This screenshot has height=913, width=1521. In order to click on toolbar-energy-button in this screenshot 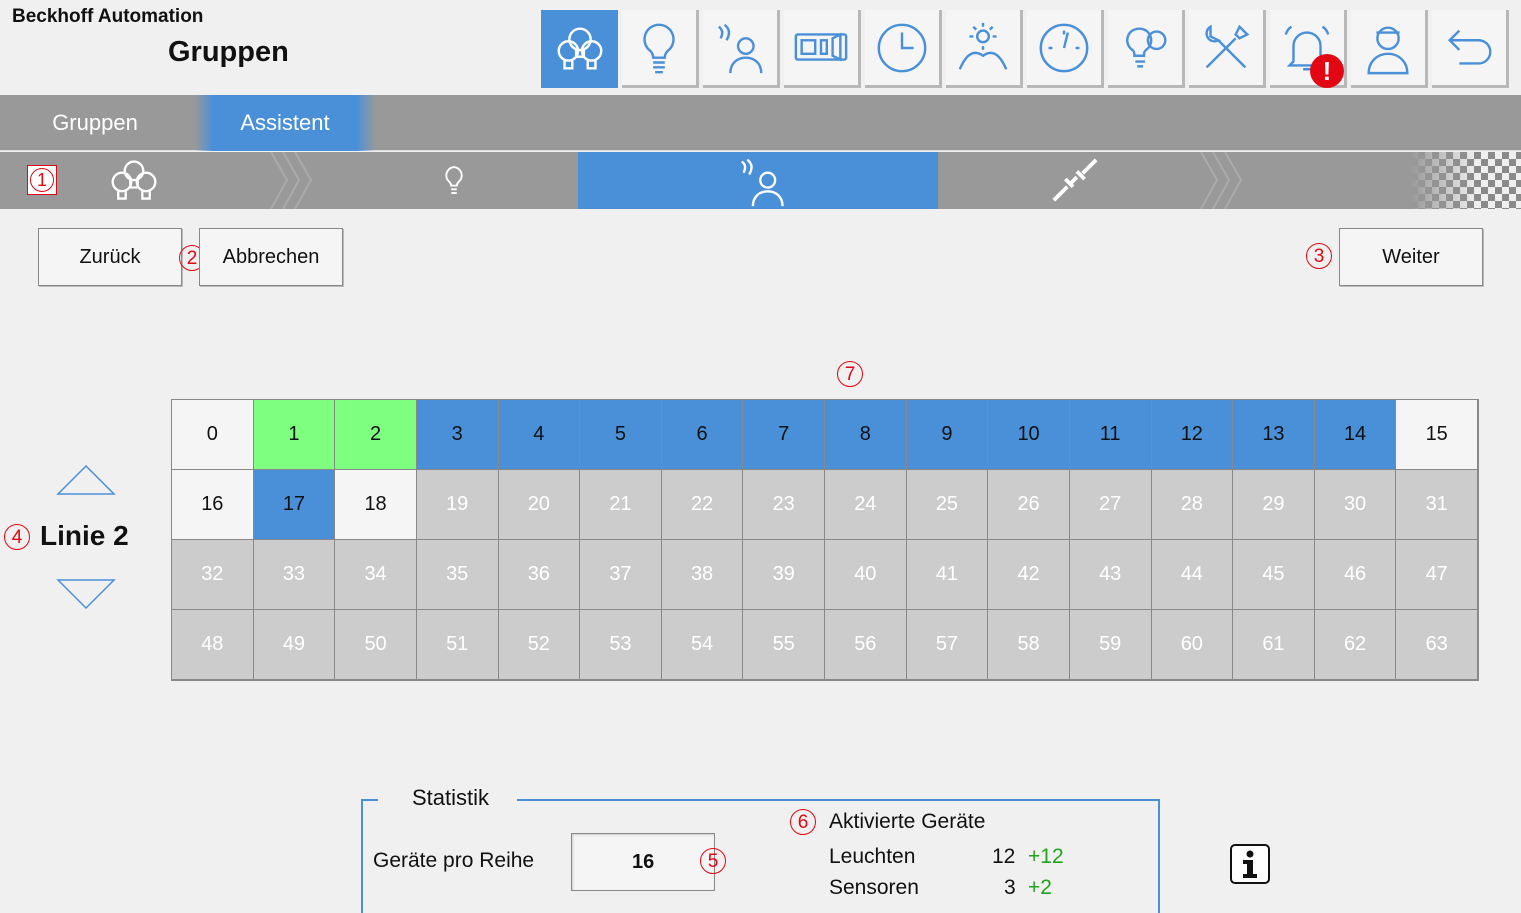, I will do `click(1065, 49)`.